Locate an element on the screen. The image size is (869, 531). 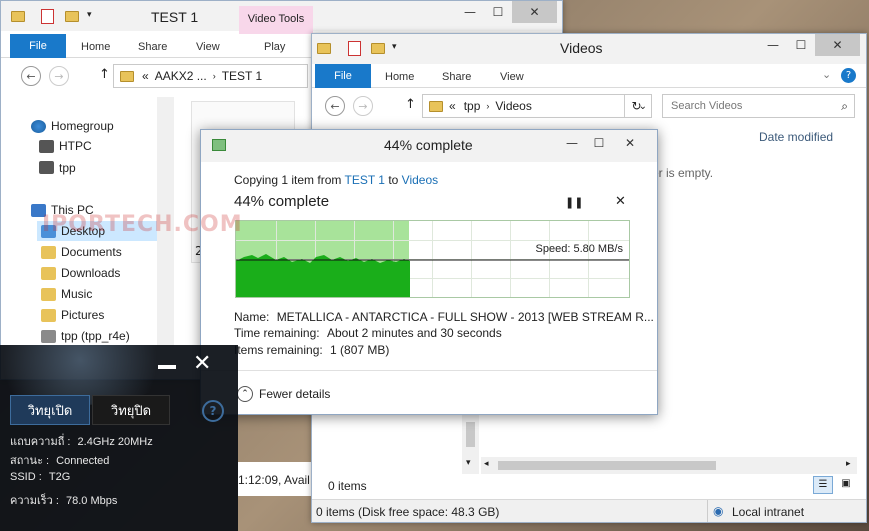
pause-button: ❚❚ is located at coordinates (574, 202).